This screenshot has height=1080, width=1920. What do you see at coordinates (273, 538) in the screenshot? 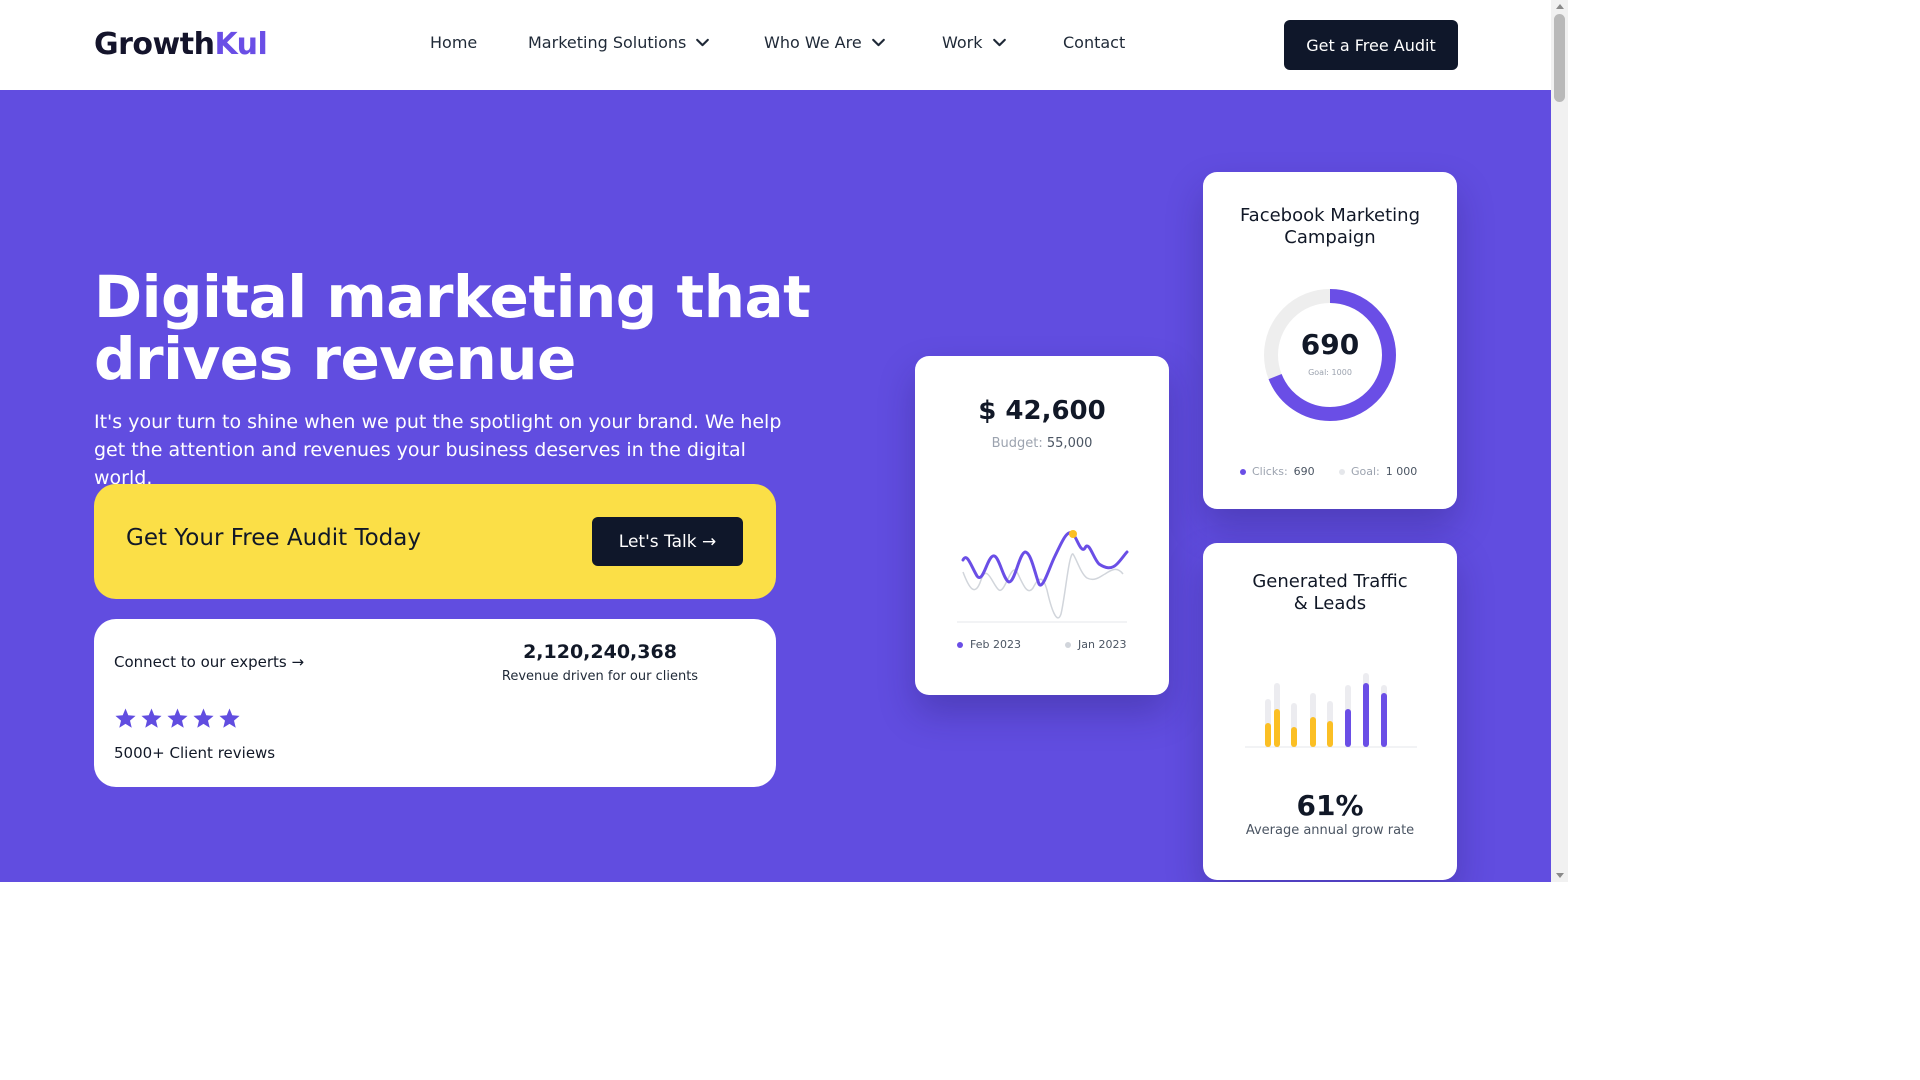
I see `audit-cta-text: Get Your Free Audit Today` at bounding box center [273, 538].